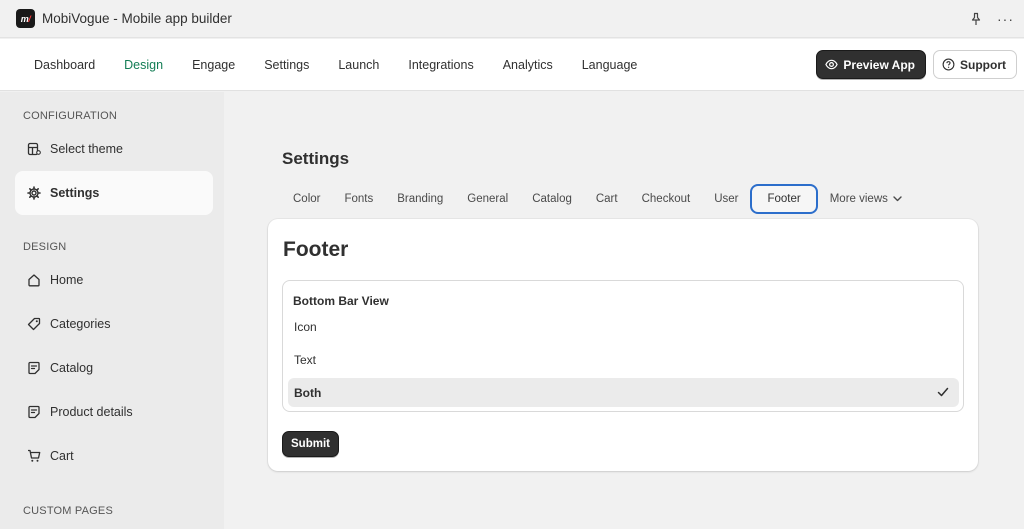 This screenshot has width=1024, height=529. I want to click on sidebar-item-categories: Categories, so click(114, 324).